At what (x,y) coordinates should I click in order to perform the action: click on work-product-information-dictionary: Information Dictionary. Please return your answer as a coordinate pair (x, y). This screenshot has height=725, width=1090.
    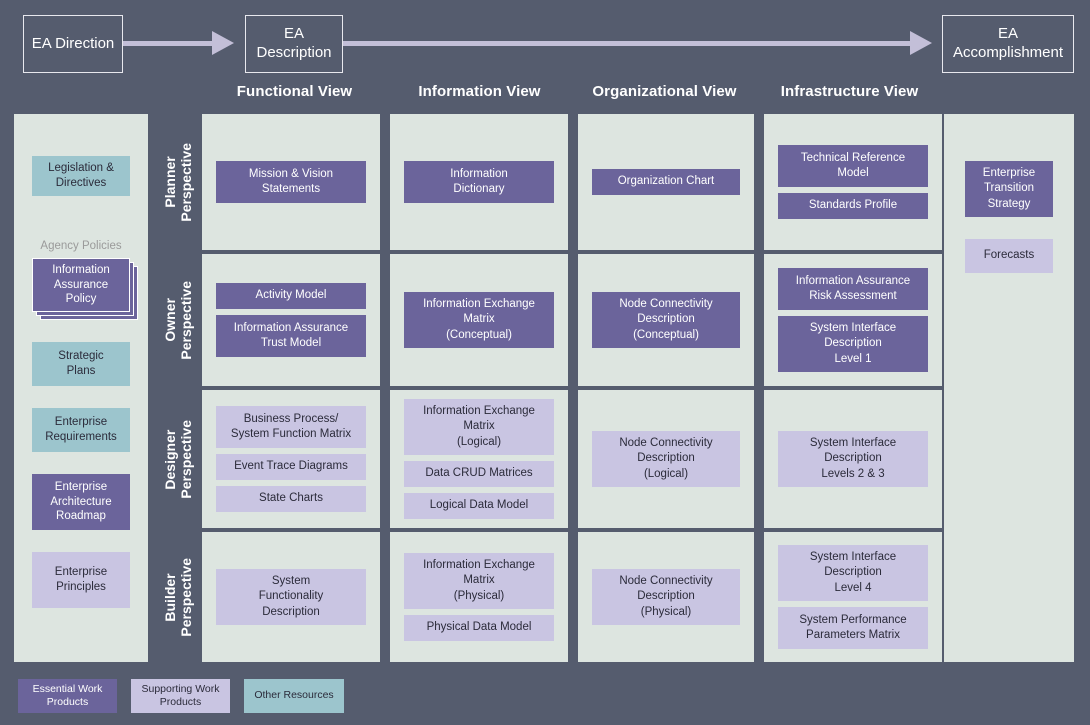
    Looking at the image, I should click on (479, 182).